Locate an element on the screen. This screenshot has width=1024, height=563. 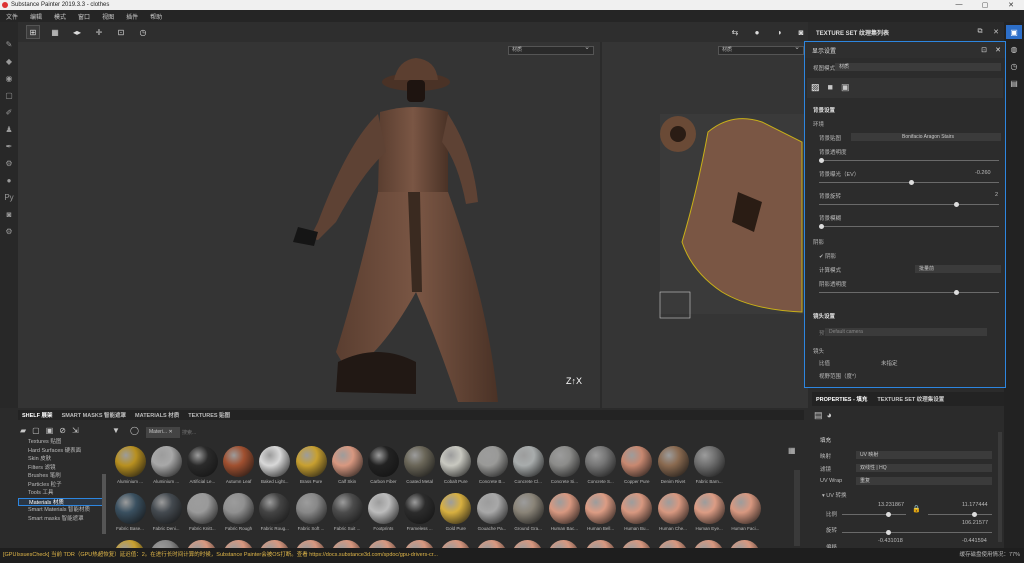
category-item: Filters 滤镜 is located at coordinates (62, 468).